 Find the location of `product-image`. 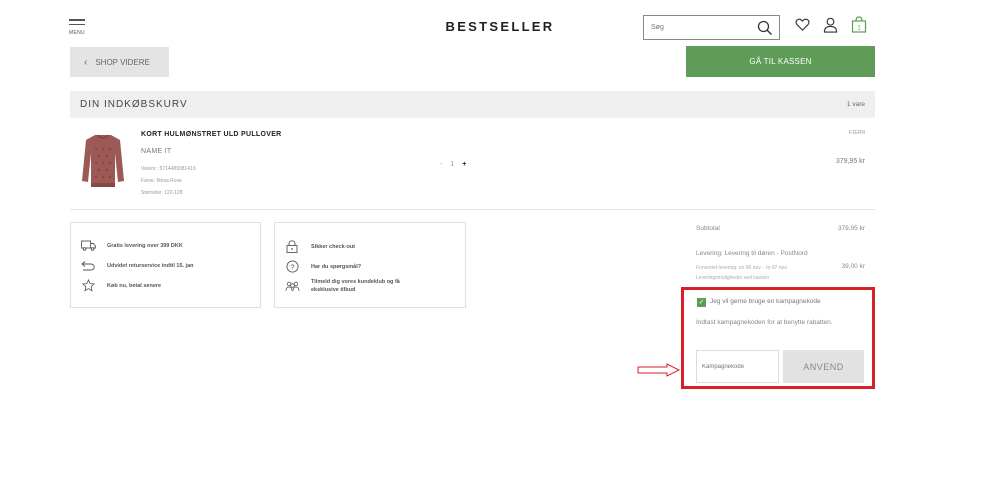

product-image is located at coordinates (103, 161).